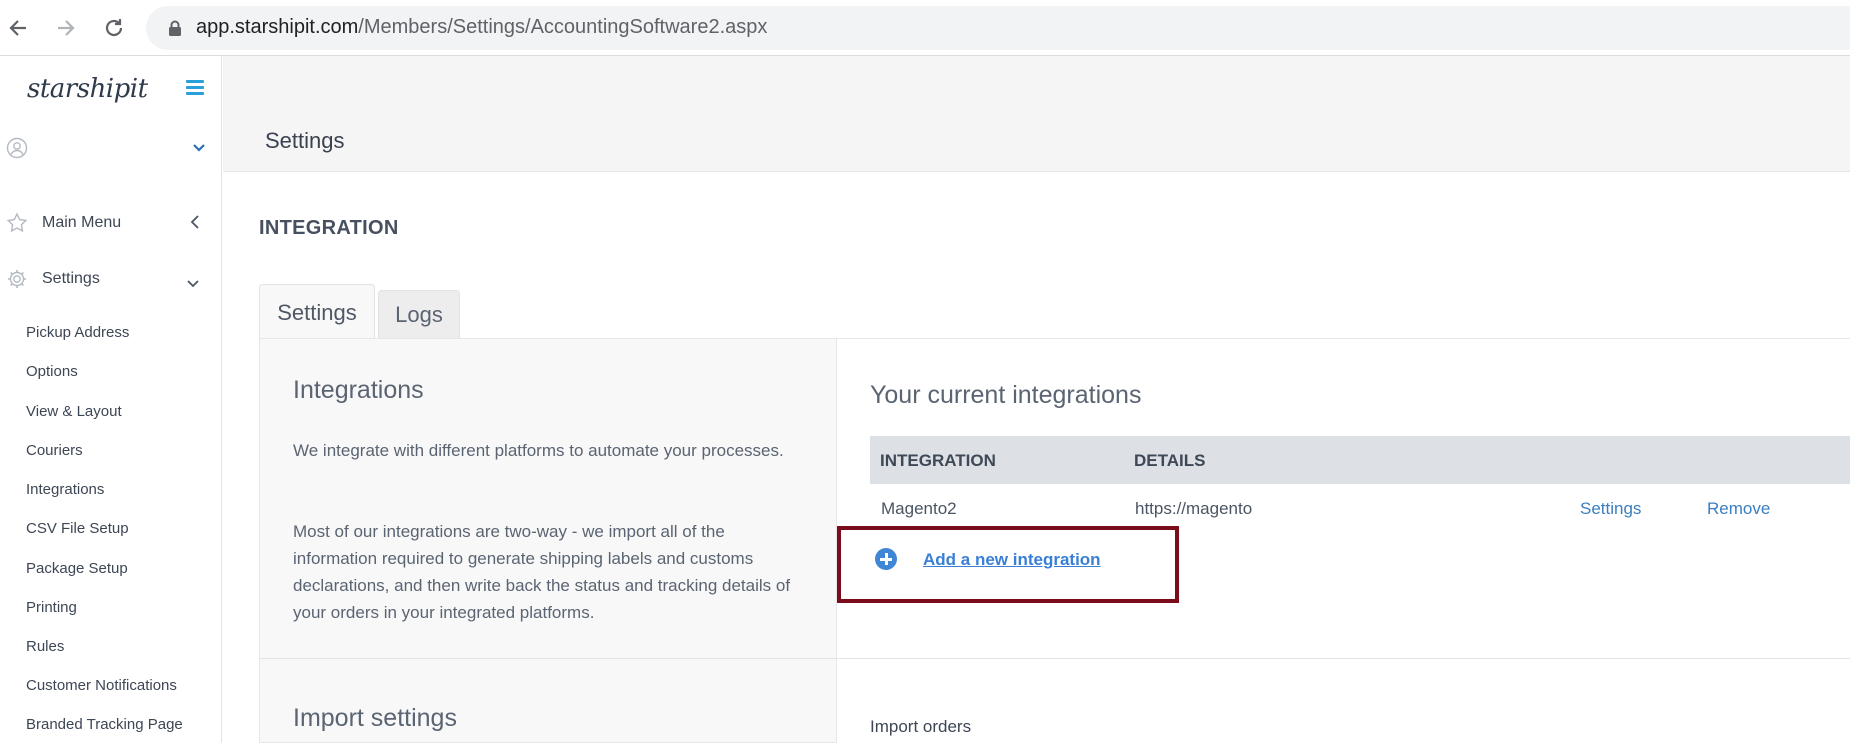  Describe the element at coordinates (329, 228) in the screenshot. I see `section-title: INTEGRATION` at that location.